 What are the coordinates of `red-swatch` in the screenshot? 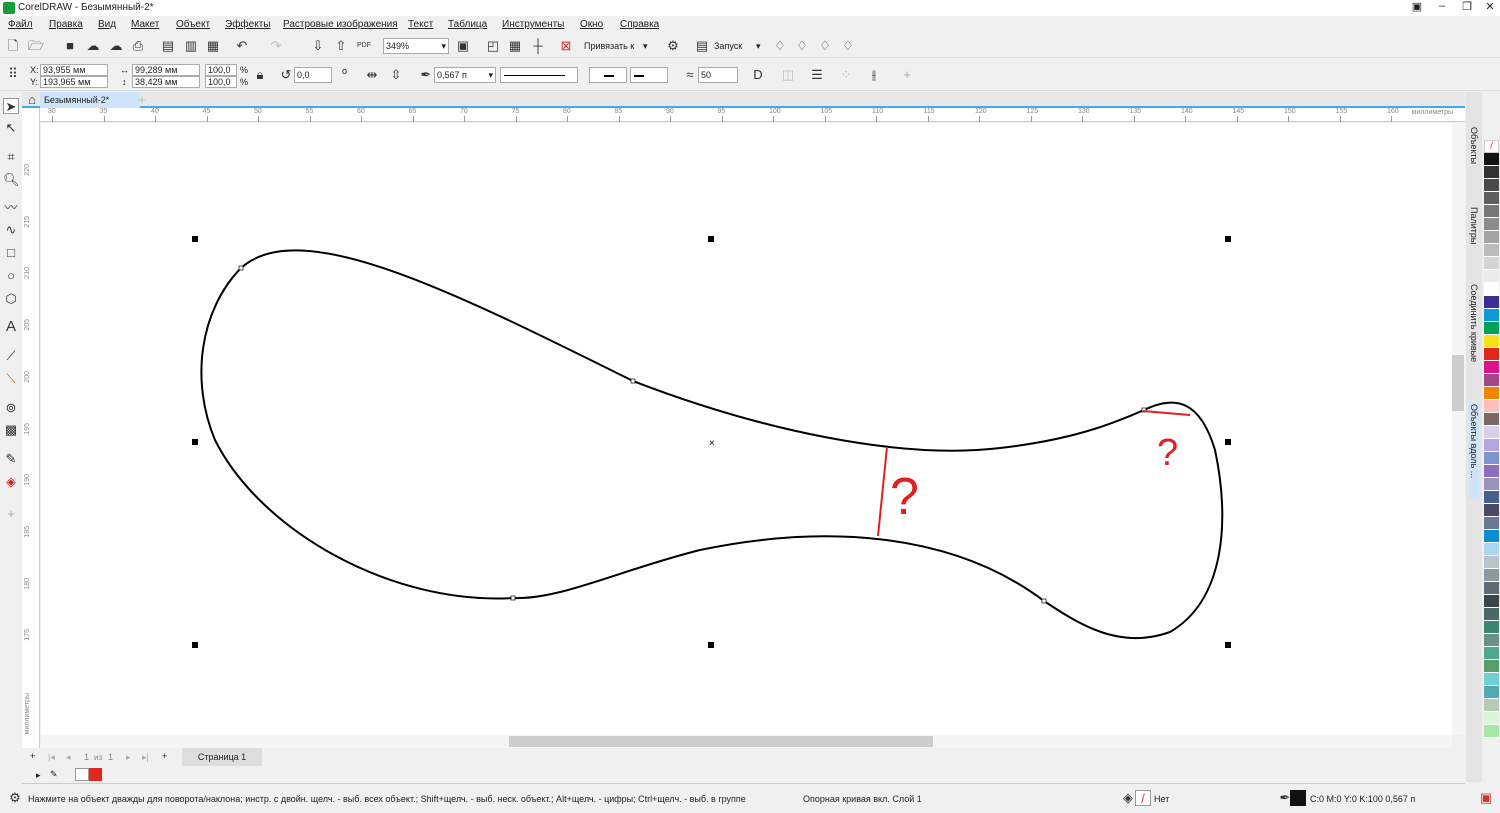 It's located at (95, 774).